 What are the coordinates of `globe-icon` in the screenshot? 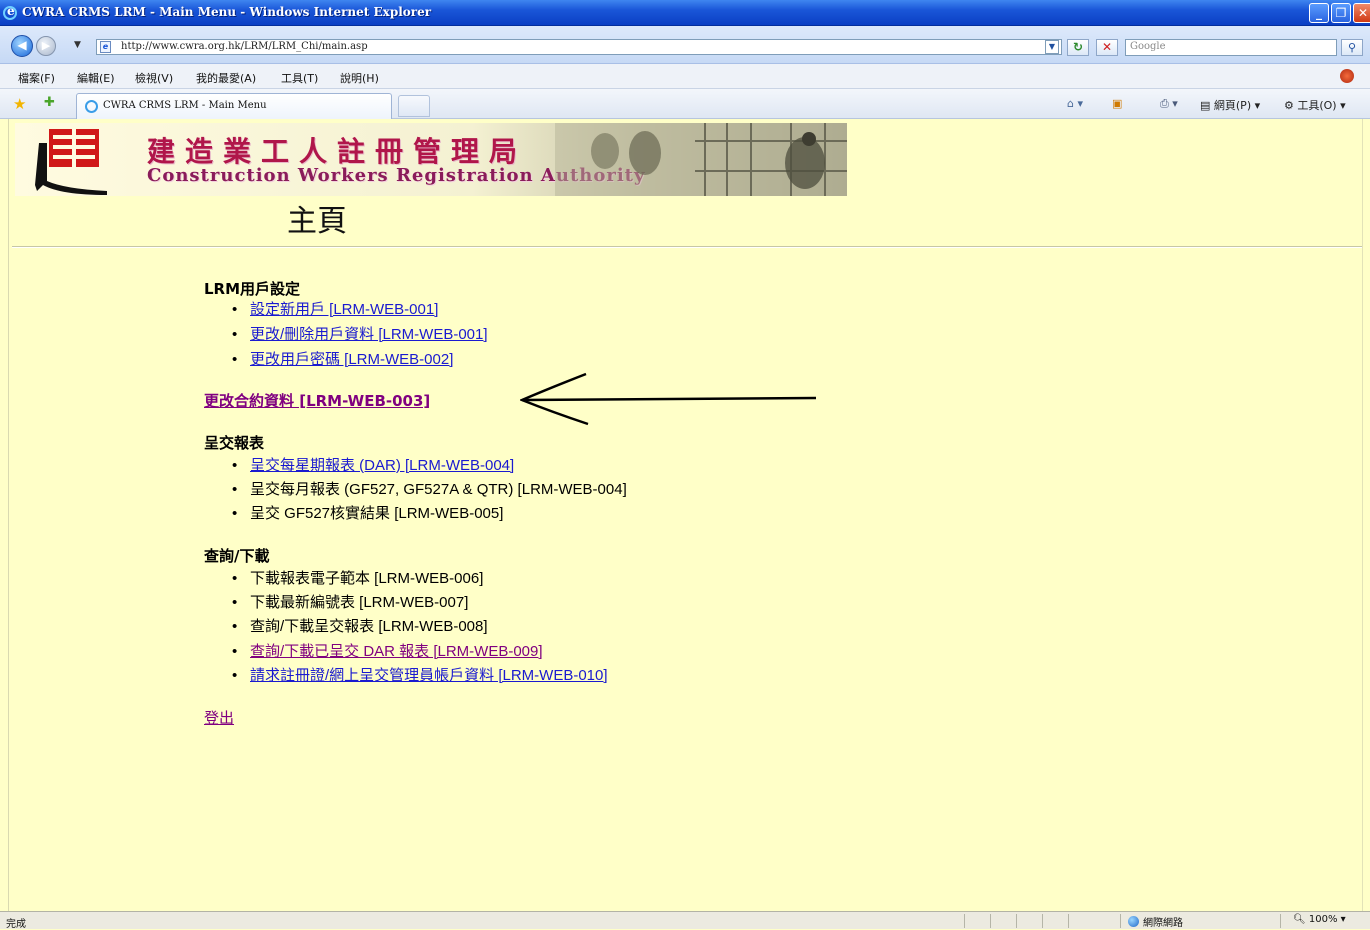 It's located at (1133, 921).